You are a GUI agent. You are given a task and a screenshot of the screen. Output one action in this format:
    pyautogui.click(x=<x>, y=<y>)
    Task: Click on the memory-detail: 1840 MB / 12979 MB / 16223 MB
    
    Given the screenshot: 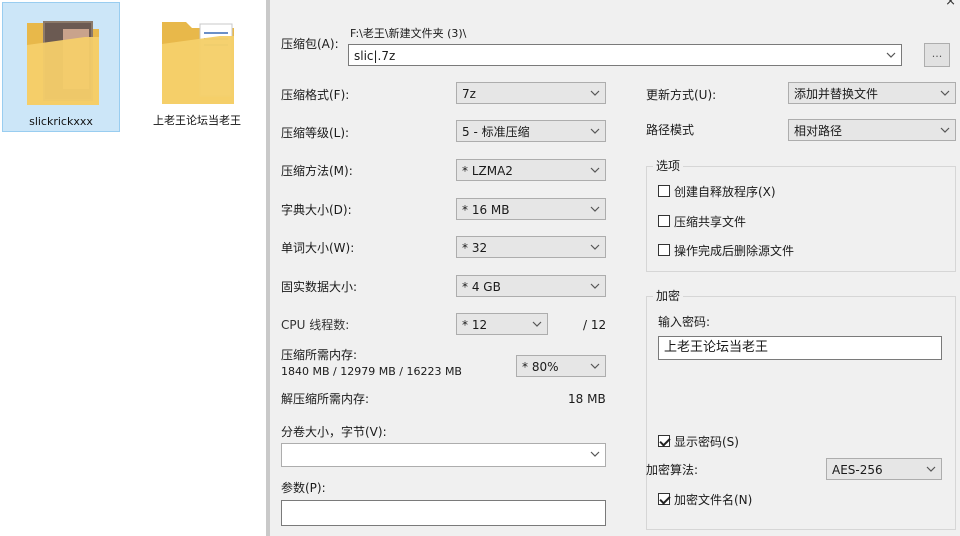 What is the action you would take?
    pyautogui.click(x=371, y=371)
    